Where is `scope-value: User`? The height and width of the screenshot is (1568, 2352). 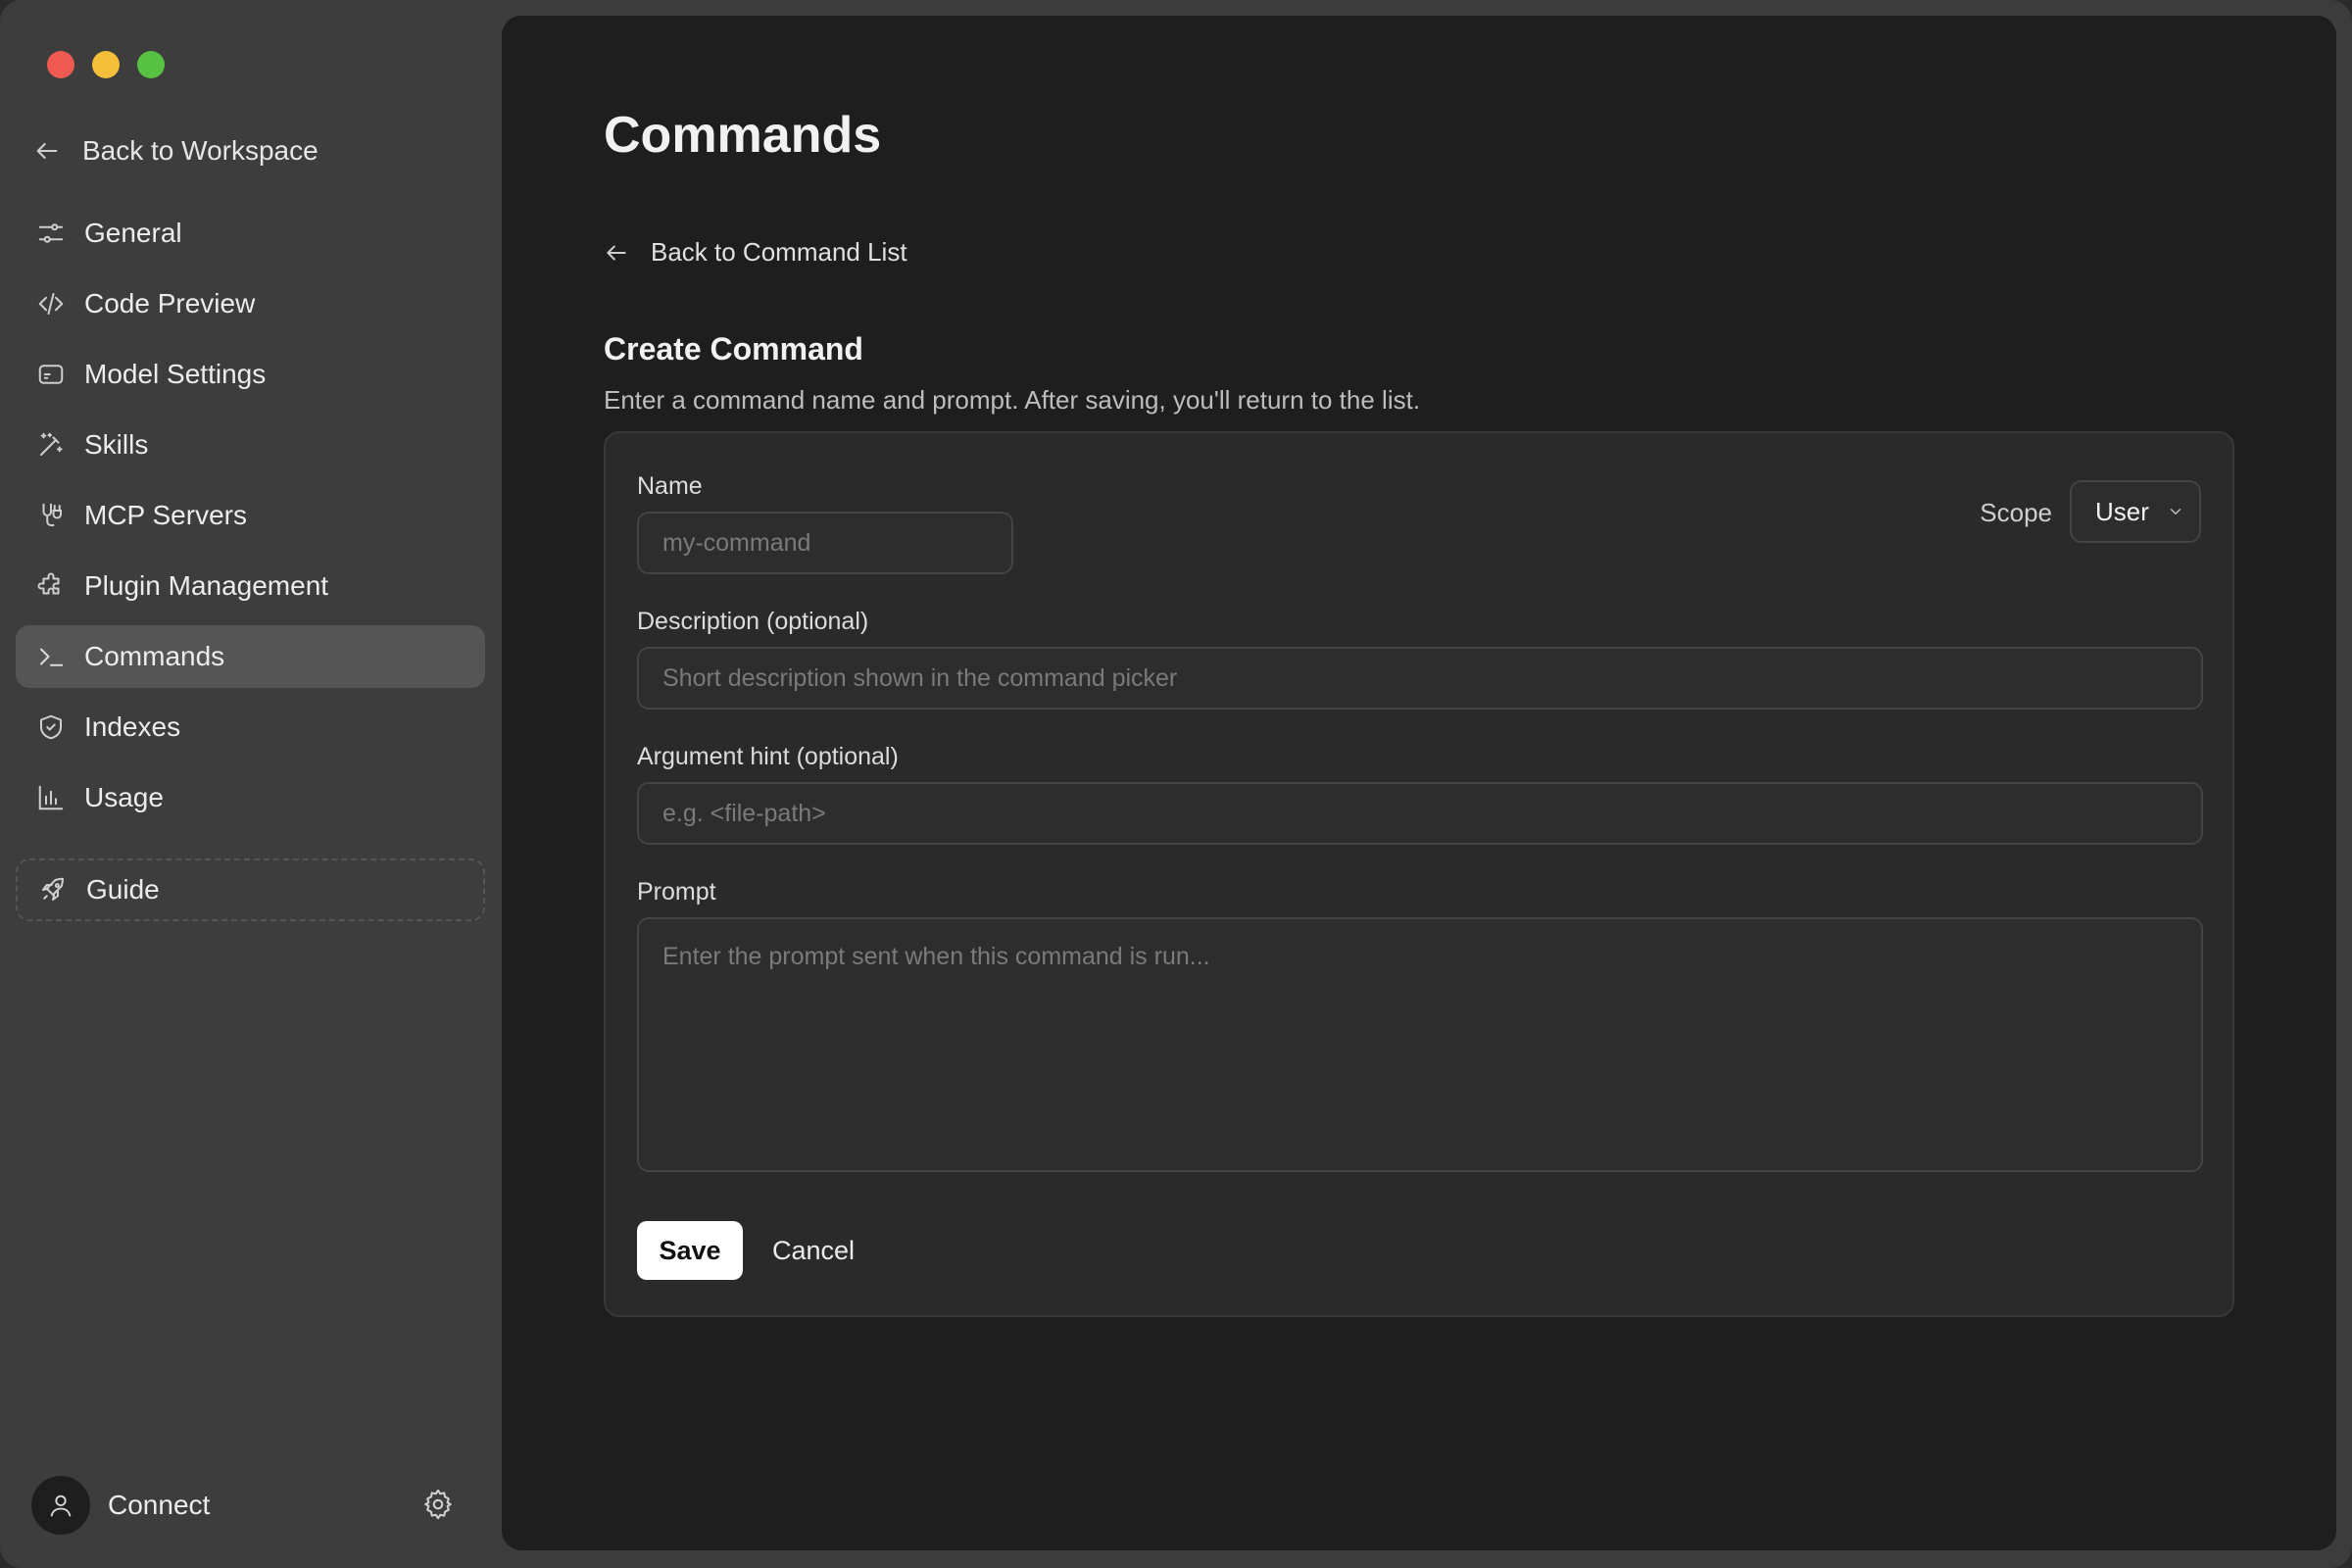 scope-value: User is located at coordinates (2122, 511).